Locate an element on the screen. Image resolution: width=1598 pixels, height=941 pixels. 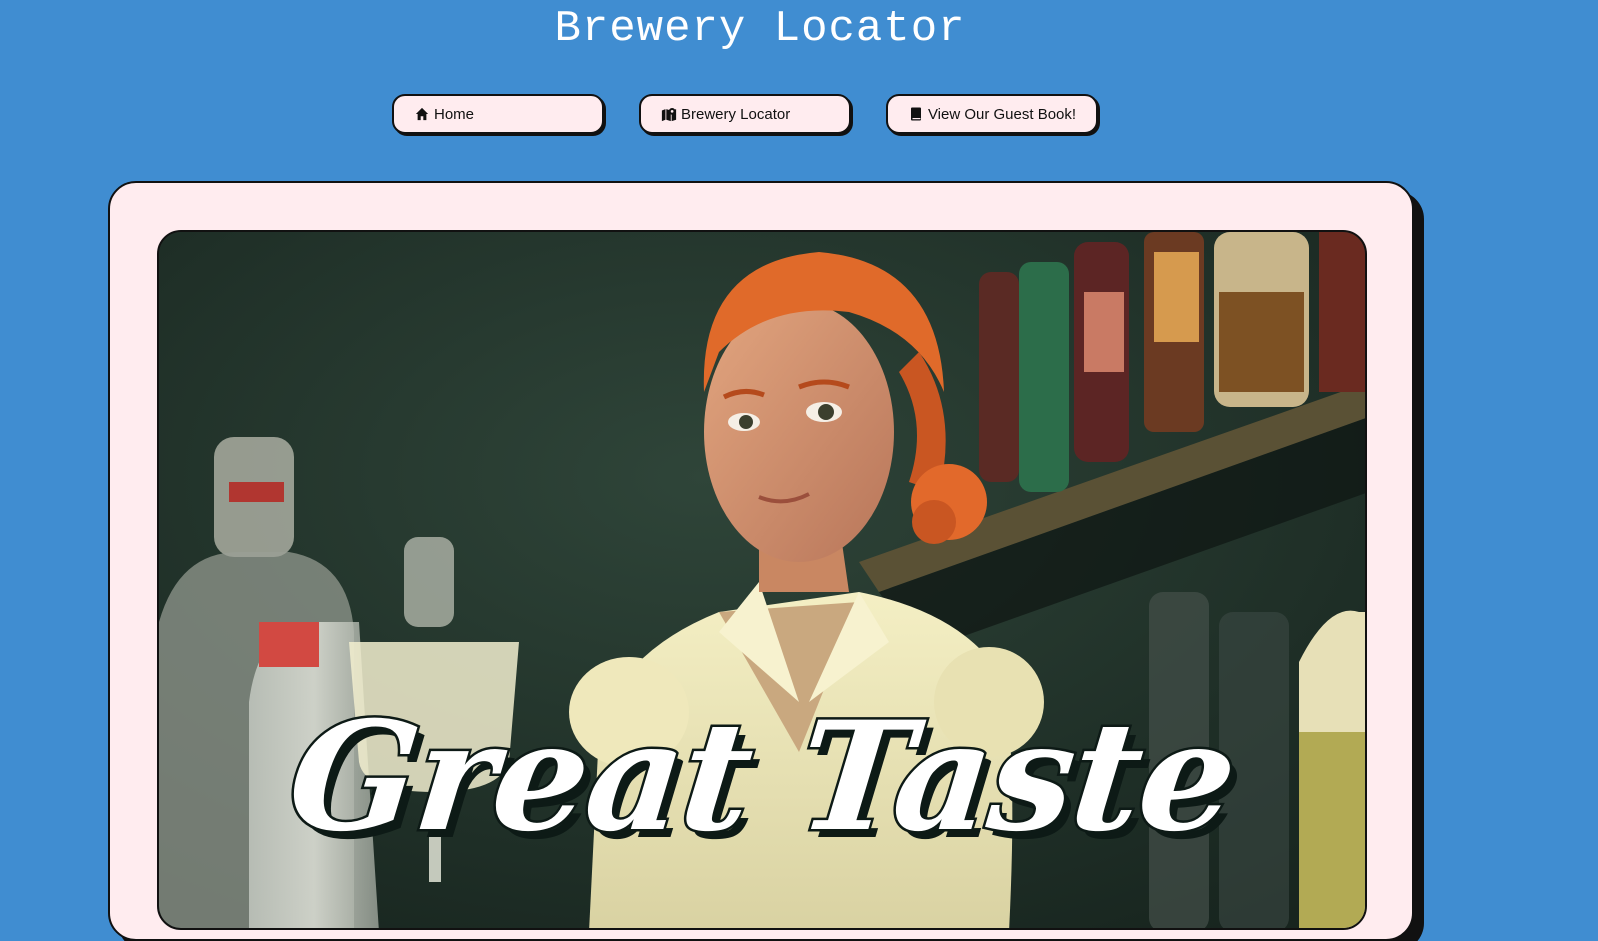
nav-guest-book-button: View Our Guest Book! is located at coordinates (992, 114).